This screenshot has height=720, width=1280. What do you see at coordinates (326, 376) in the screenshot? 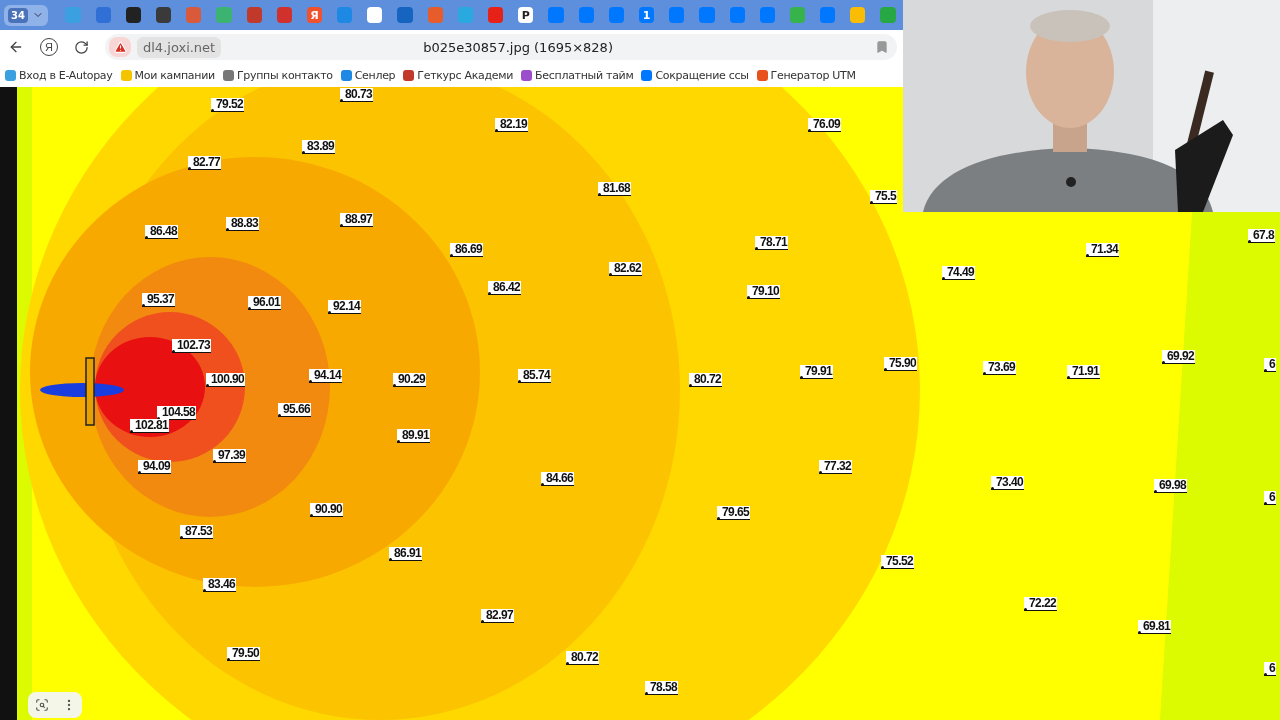
I see `noise-level-label: 94.14` at bounding box center [326, 376].